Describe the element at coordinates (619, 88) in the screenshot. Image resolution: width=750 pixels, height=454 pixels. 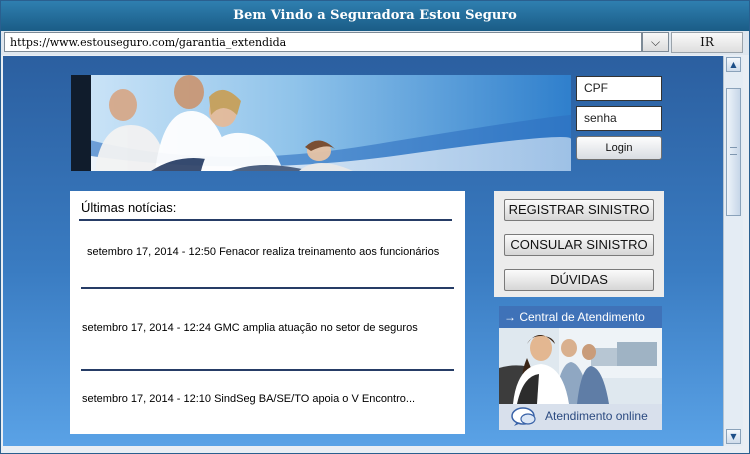
I see `cpf-input: CPF` at that location.